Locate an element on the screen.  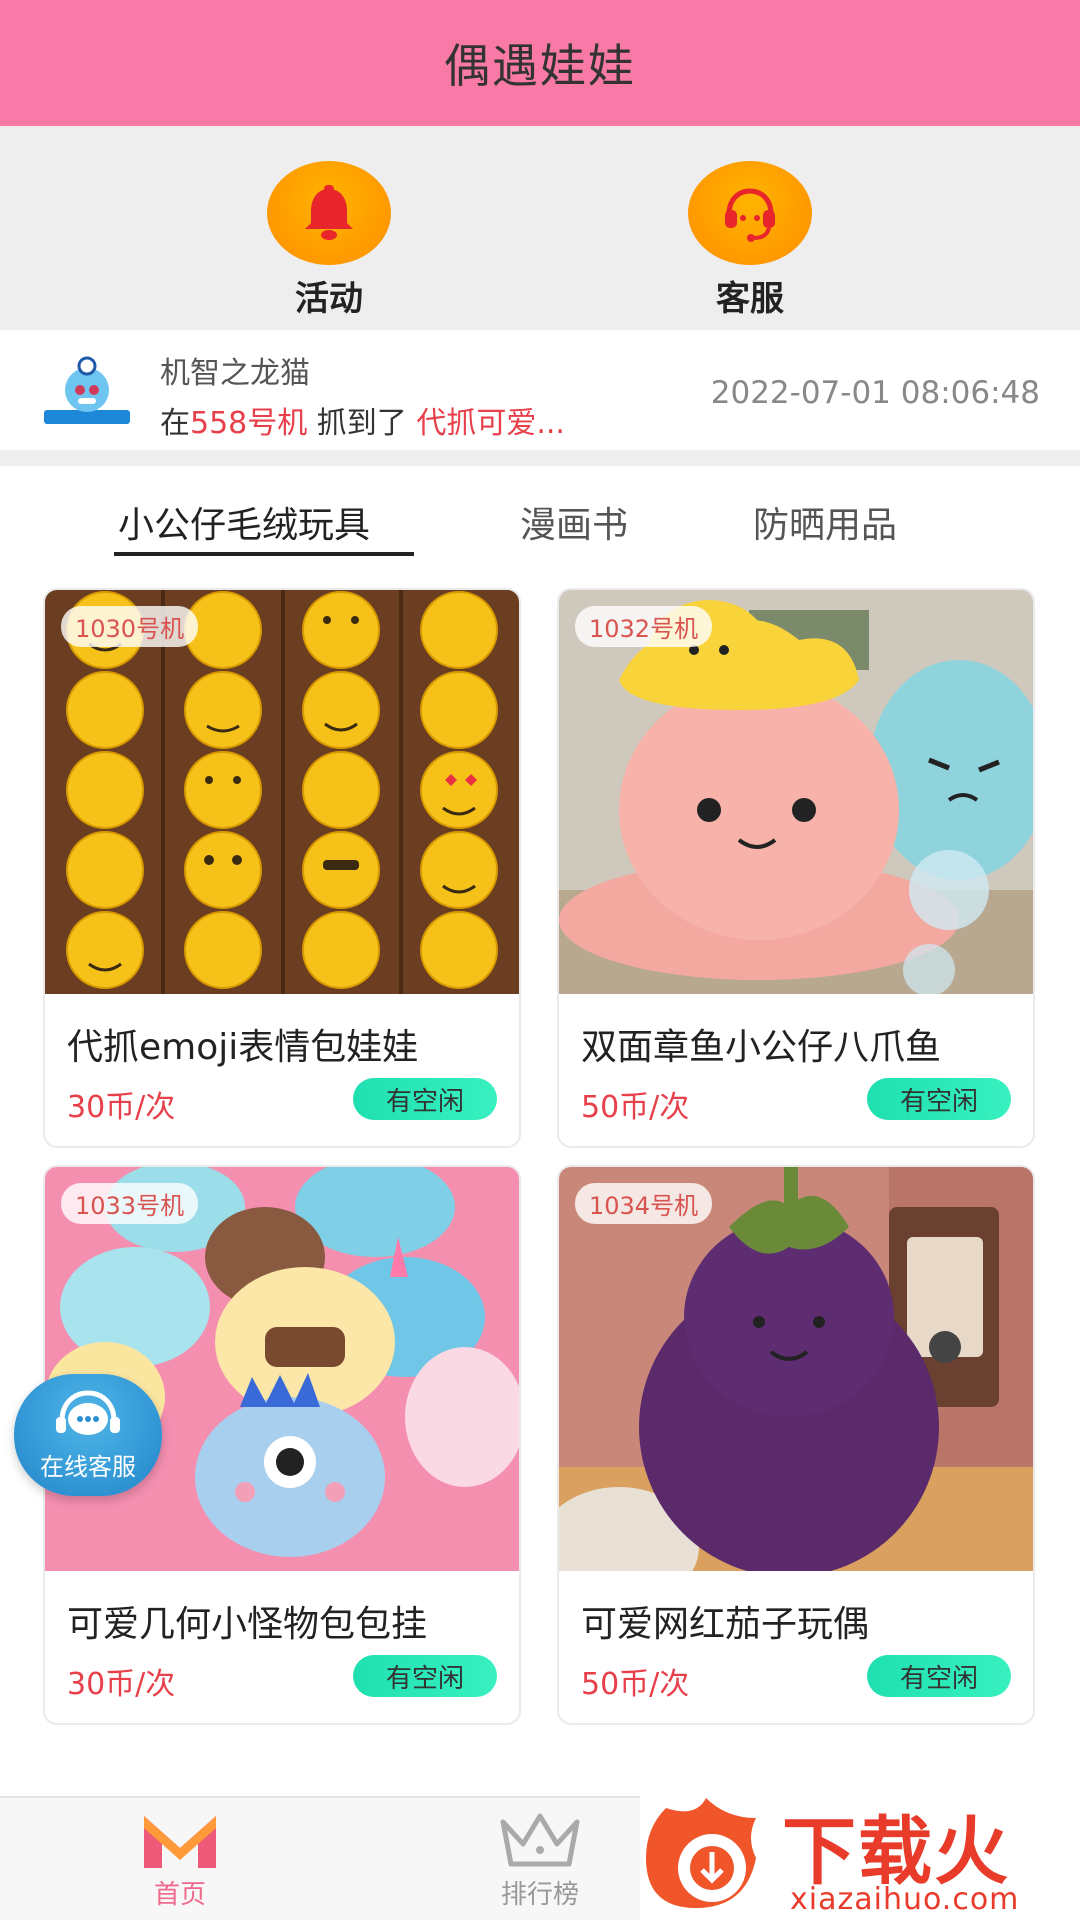
bell-icon is located at coordinates (329, 213).